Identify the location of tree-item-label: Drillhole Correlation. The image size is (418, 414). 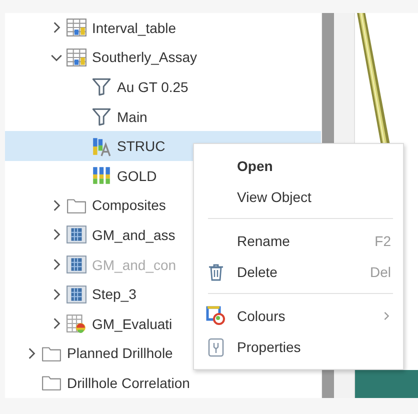
(128, 382).